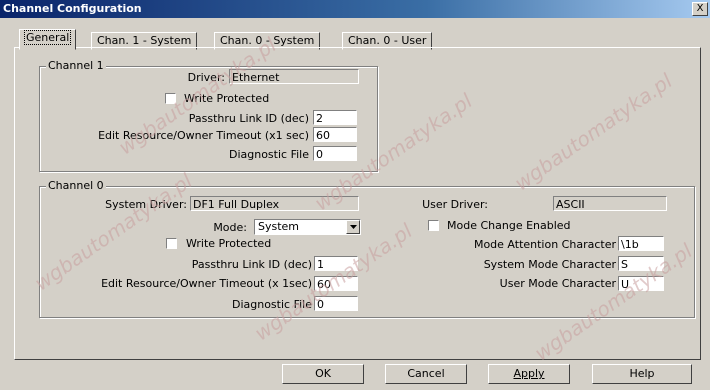 Image resolution: width=710 pixels, height=390 pixels. Describe the element at coordinates (433, 225) in the screenshot. I see `channel0-mode-change-checkbox` at that location.